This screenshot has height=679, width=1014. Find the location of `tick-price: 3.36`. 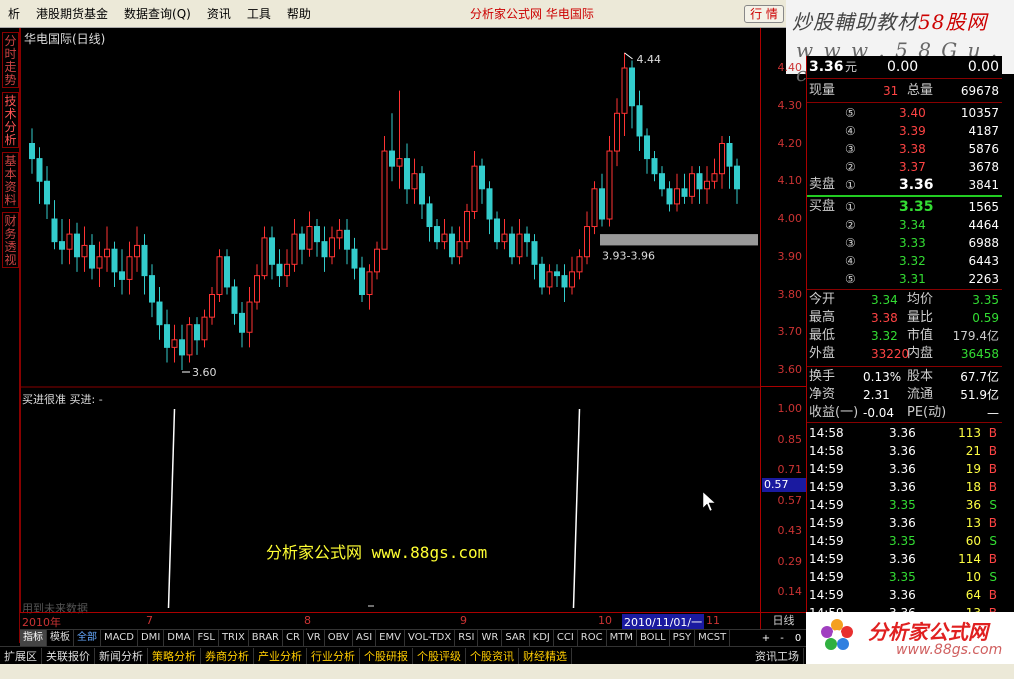

tick-price: 3.36 is located at coordinates (902, 451).